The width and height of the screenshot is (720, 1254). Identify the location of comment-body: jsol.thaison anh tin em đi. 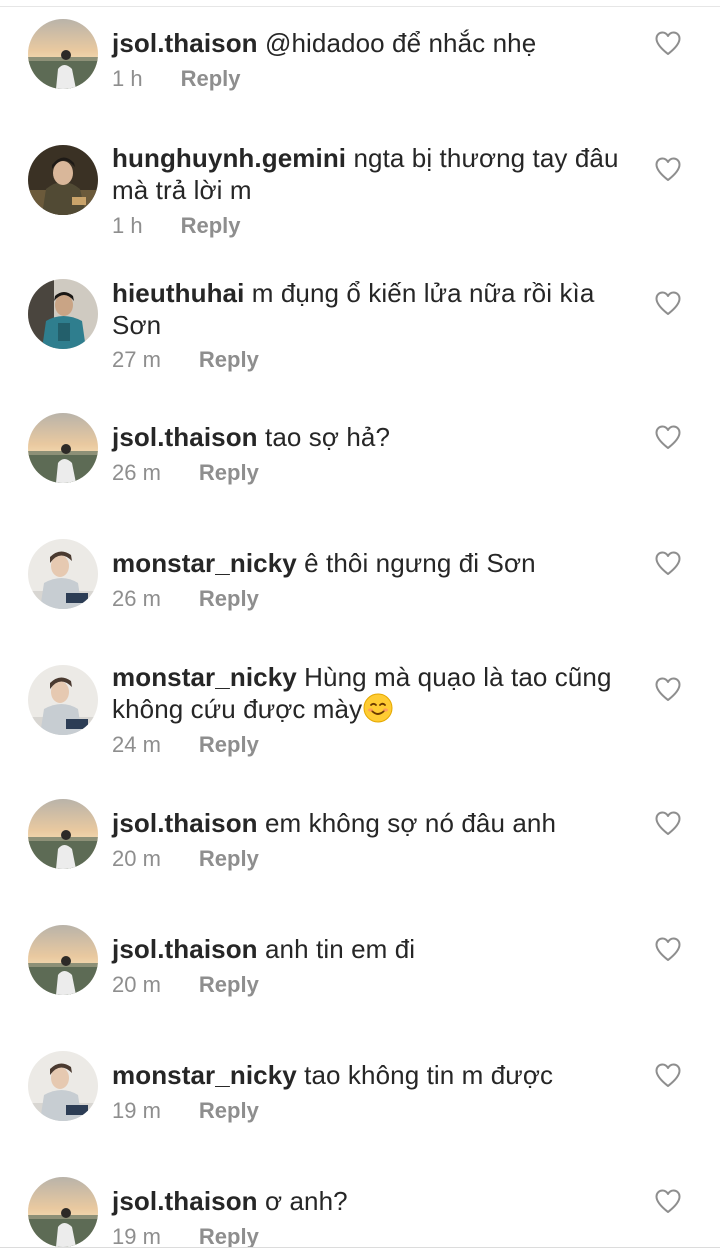
(372, 949).